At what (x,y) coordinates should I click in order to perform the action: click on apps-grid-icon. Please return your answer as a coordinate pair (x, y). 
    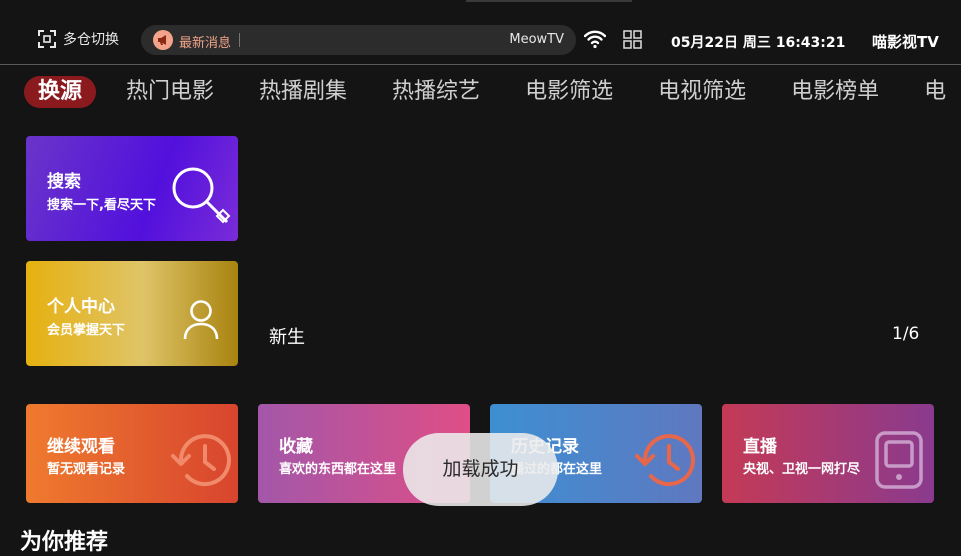
    Looking at the image, I should click on (632, 39).